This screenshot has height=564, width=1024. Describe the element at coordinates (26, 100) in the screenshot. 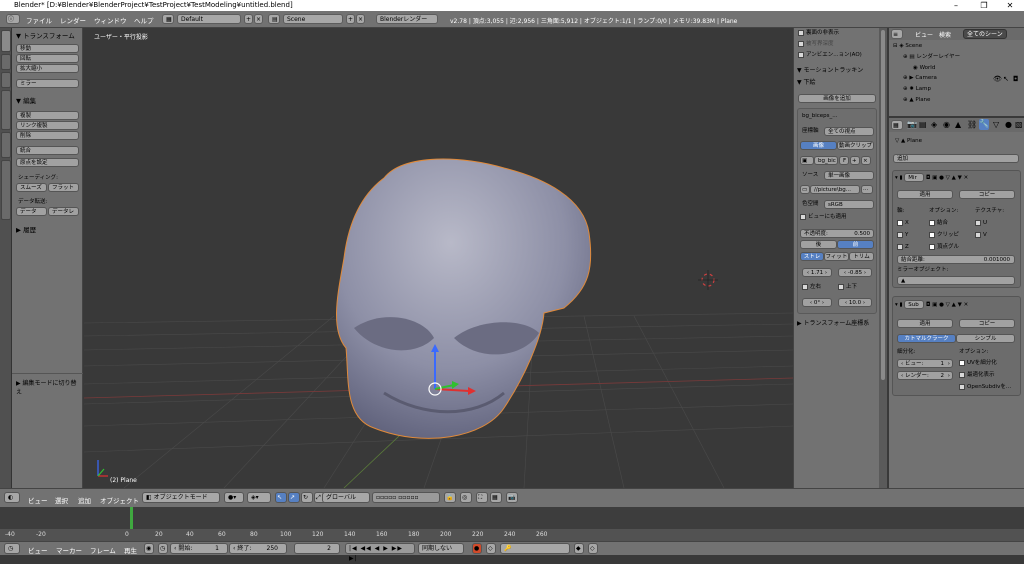

I see `edit-header: ▼ 編集` at that location.